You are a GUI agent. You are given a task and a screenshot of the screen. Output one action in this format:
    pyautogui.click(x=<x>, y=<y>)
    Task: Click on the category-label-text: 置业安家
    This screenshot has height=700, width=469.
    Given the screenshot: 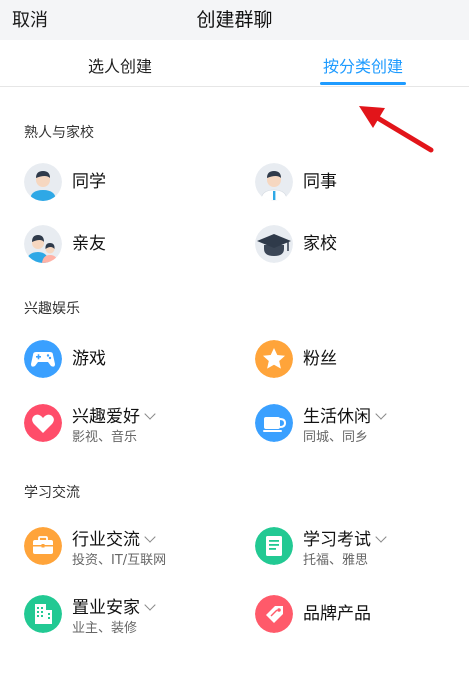 What is the action you would take?
    pyautogui.click(x=106, y=608)
    